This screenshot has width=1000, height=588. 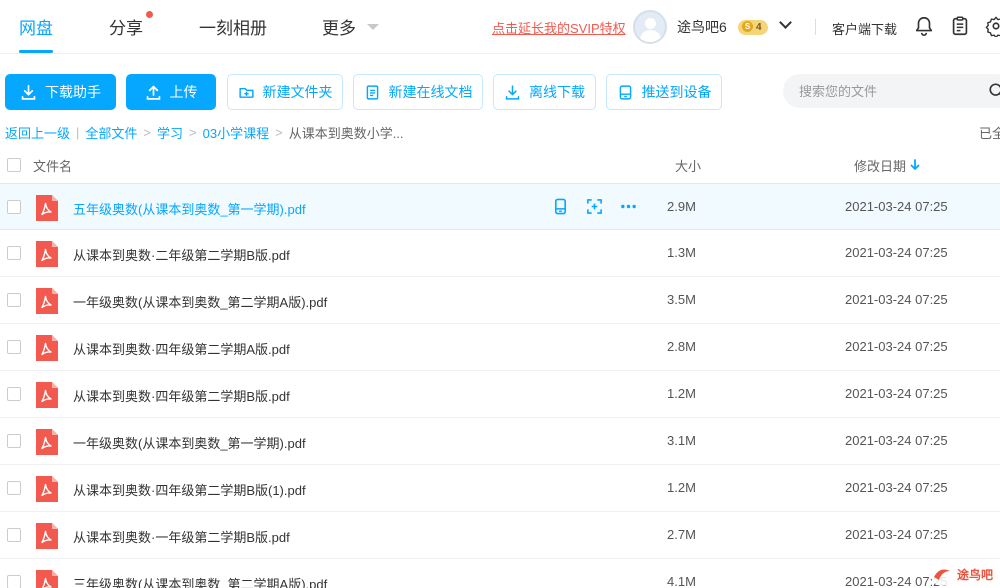 I want to click on push-to-device-button: 推送到设备, so click(x=664, y=92).